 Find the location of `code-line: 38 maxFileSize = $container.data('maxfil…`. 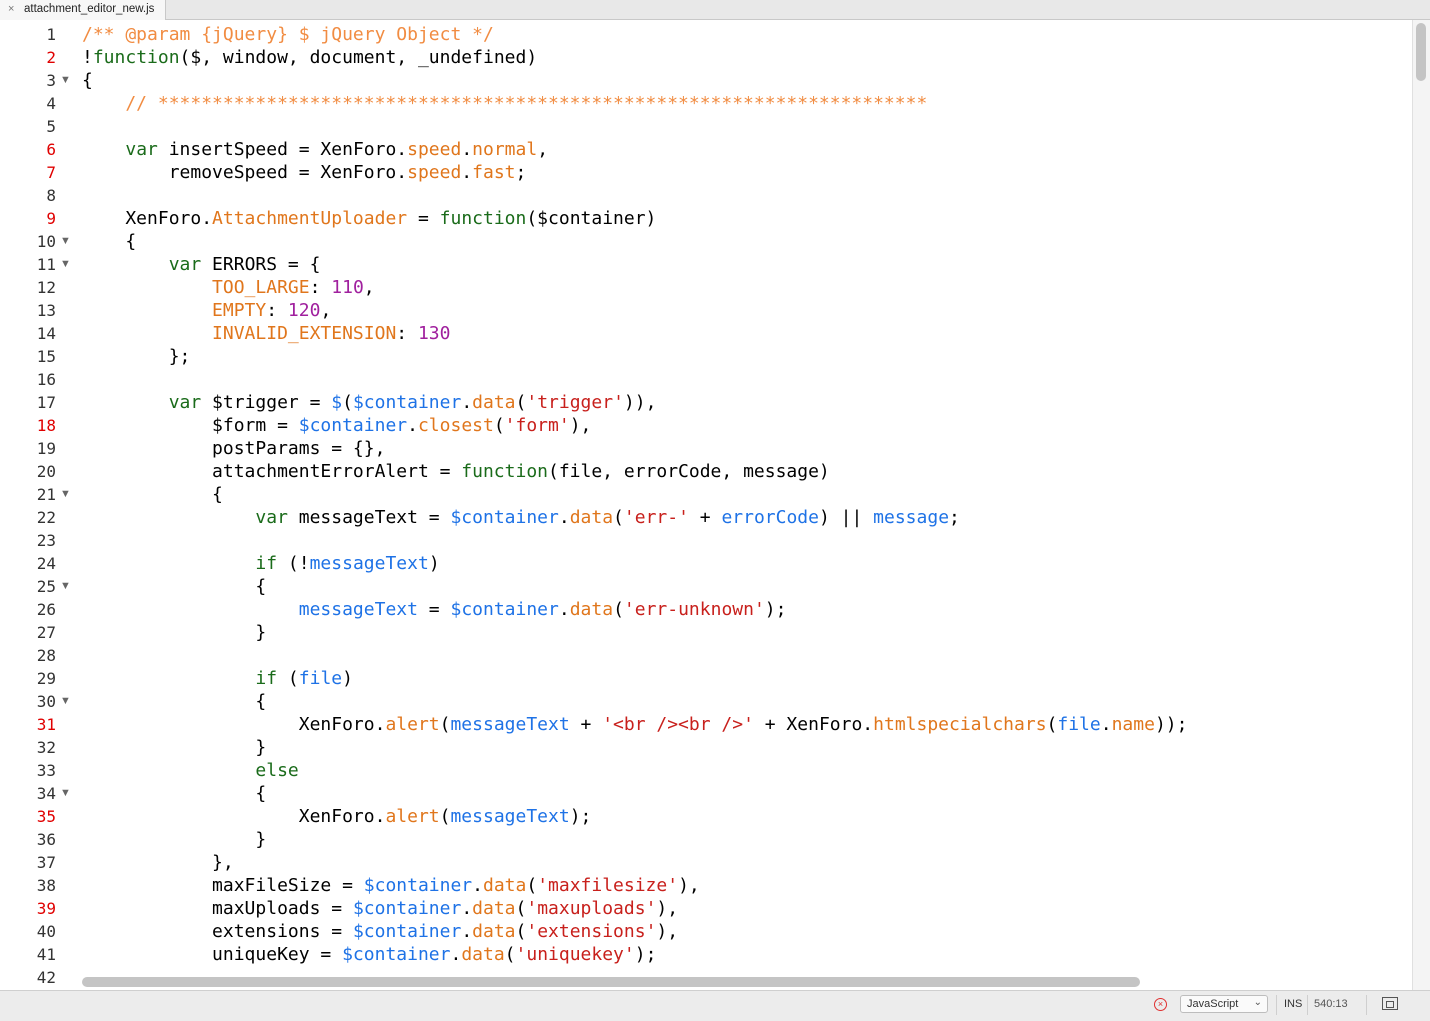

code-line: 38 maxFileSize = $container.data('maxfil… is located at coordinates (706, 885).